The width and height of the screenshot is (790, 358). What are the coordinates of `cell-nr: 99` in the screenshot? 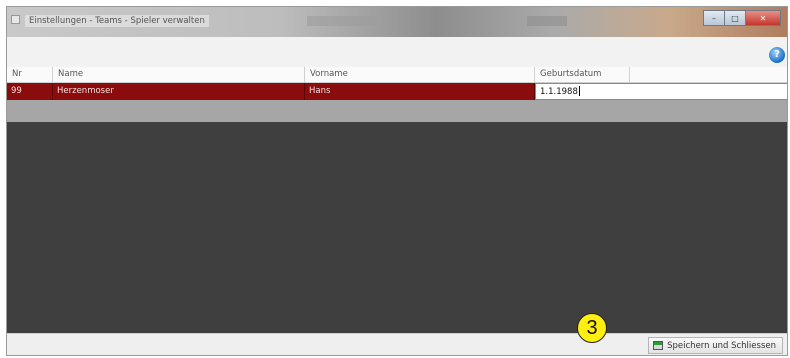 It's located at (30, 91).